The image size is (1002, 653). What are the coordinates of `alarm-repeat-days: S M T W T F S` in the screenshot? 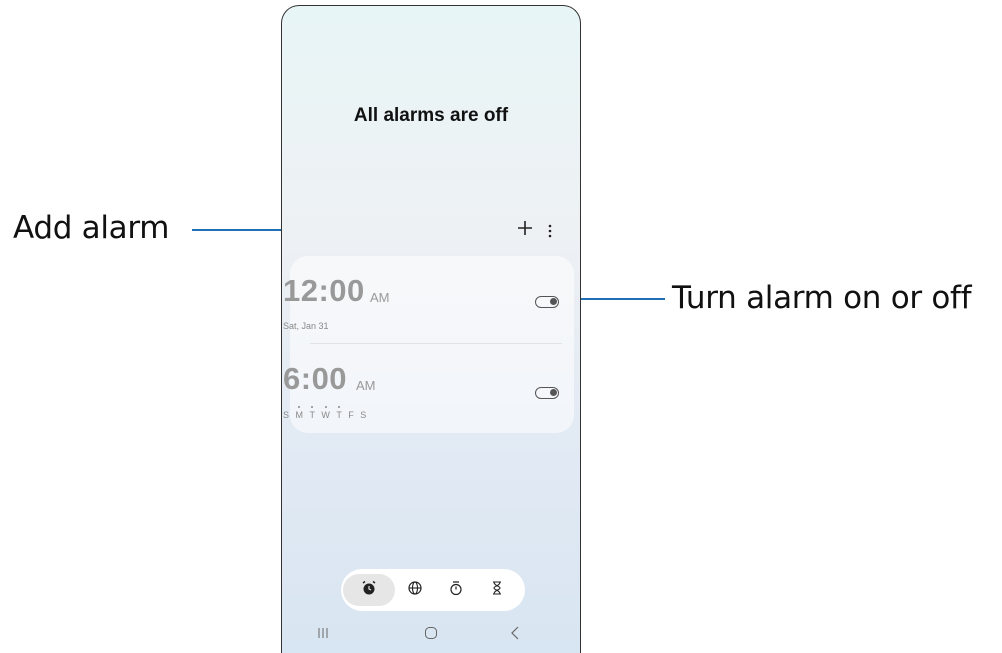 It's located at (325, 415).